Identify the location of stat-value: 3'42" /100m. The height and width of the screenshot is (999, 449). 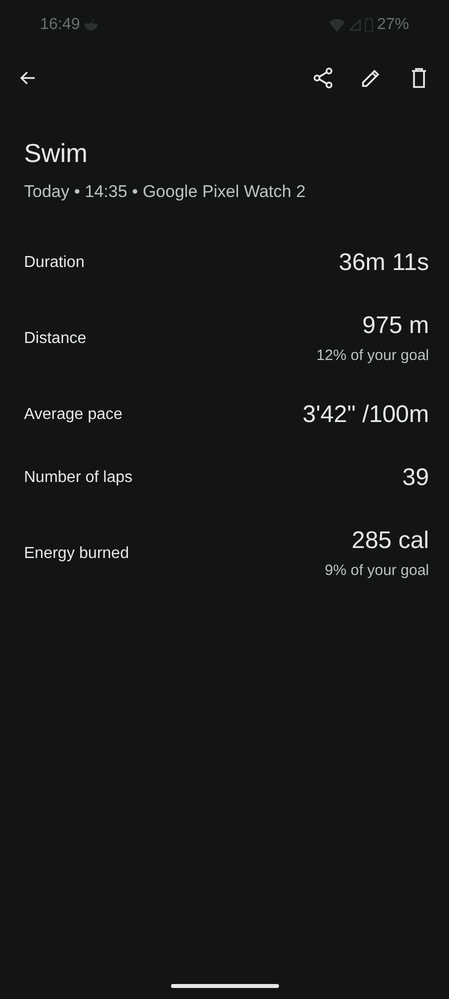
(365, 415).